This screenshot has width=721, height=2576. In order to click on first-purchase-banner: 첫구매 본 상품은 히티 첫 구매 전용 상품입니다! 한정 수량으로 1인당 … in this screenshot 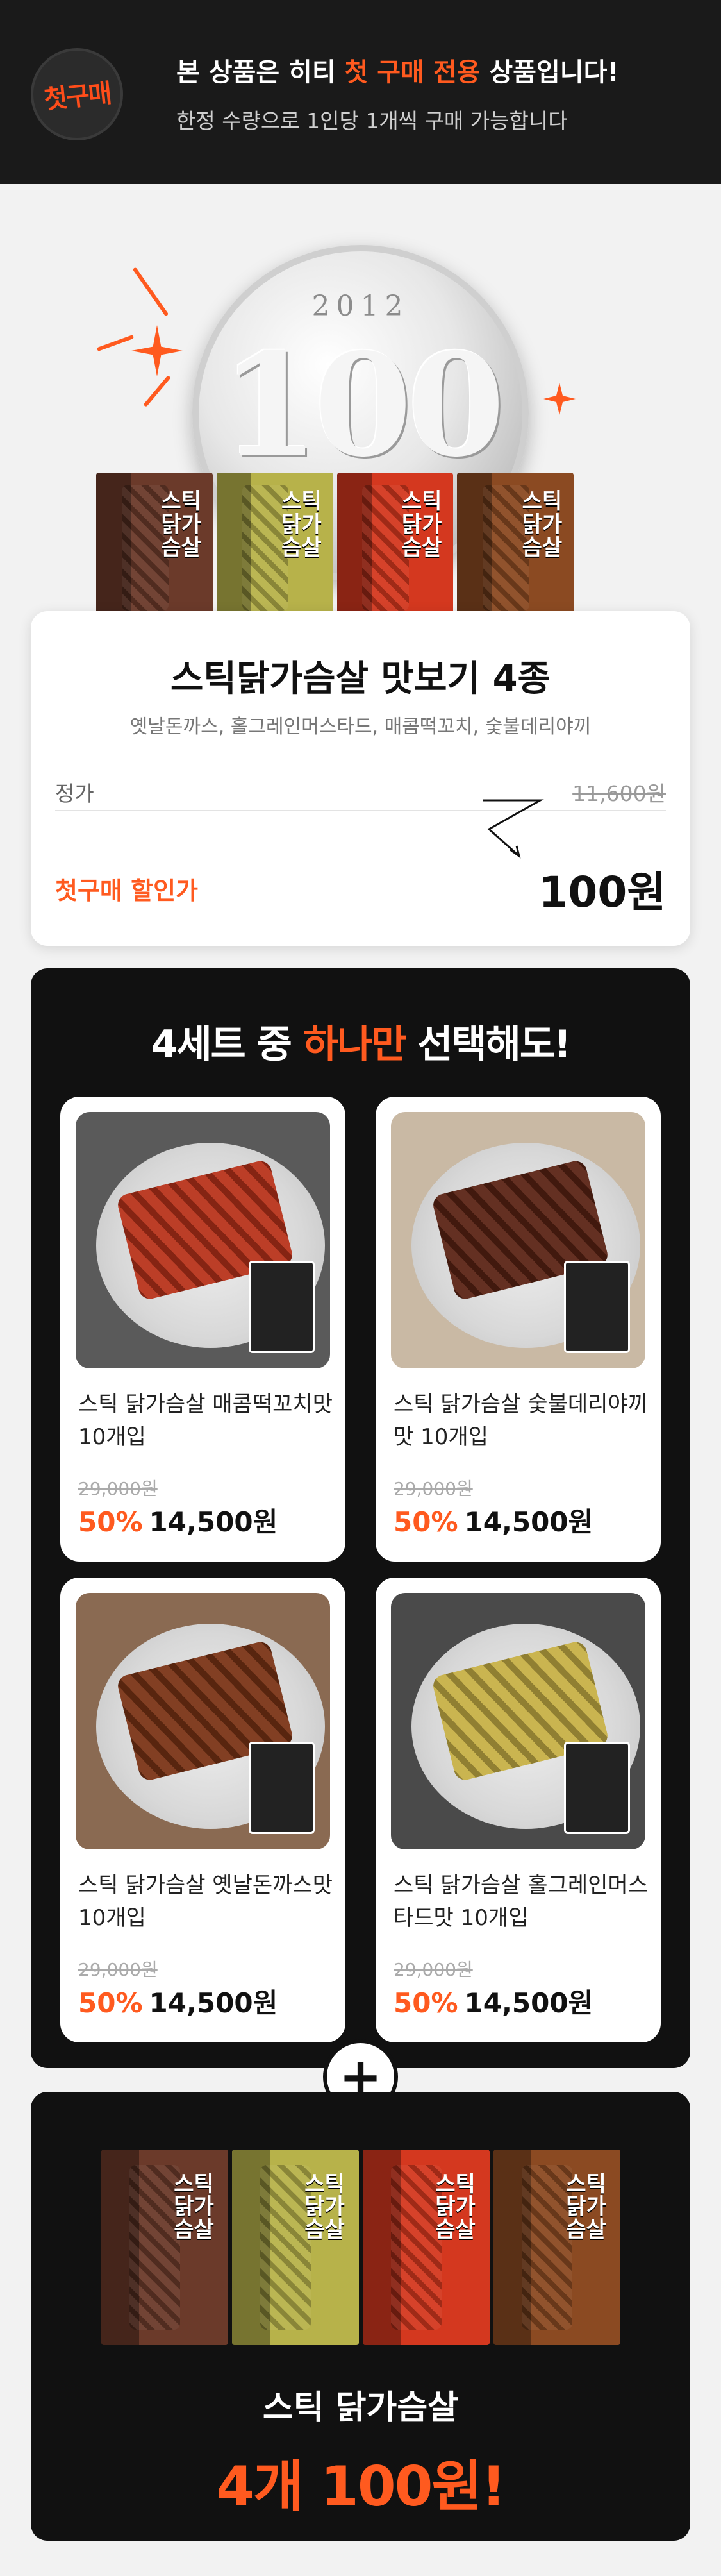, I will do `click(360, 92)`.